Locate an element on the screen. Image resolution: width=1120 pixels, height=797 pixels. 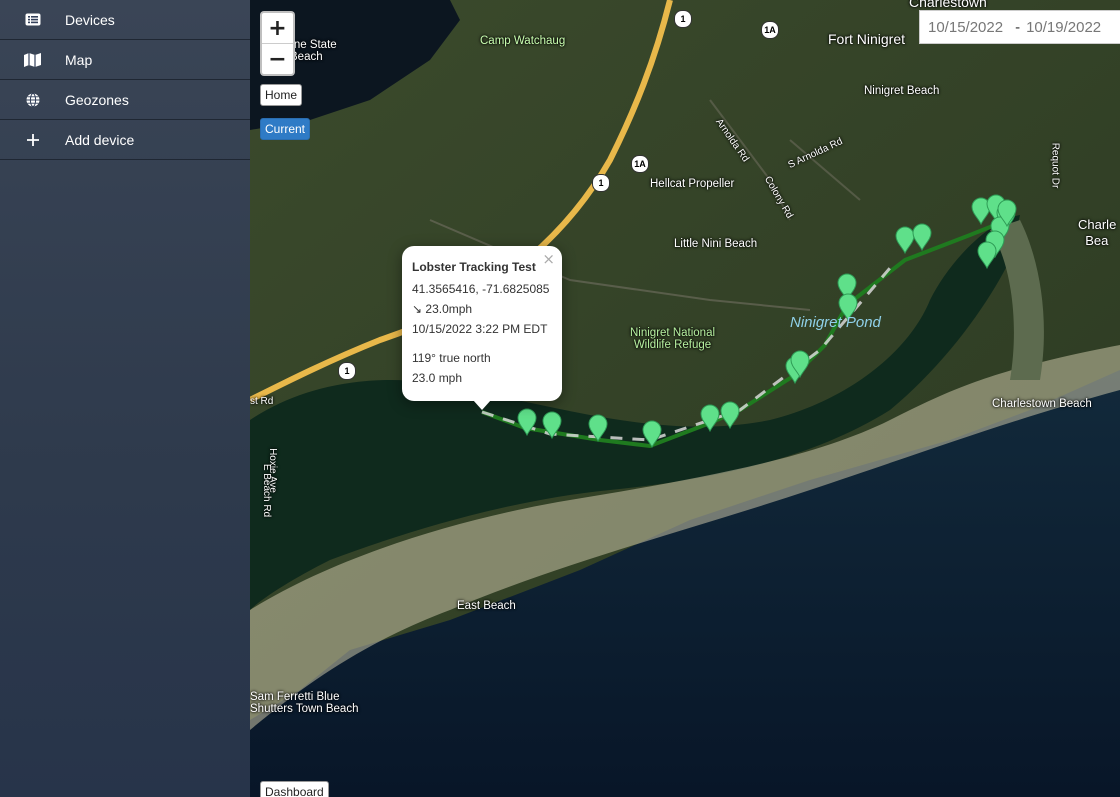
label-charlestown: Charlestown is located at coordinates (948, 5).